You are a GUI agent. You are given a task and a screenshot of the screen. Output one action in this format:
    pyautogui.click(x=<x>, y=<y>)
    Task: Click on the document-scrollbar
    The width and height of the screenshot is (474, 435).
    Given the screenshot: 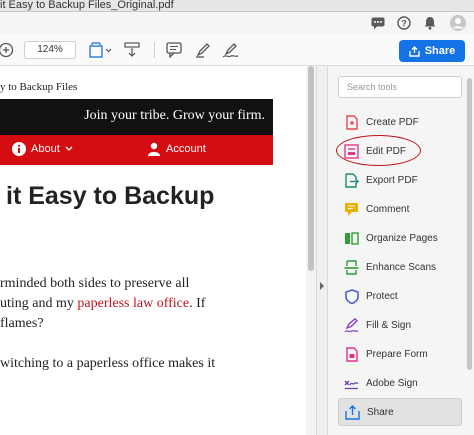 What is the action you would take?
    pyautogui.click(x=311, y=250)
    